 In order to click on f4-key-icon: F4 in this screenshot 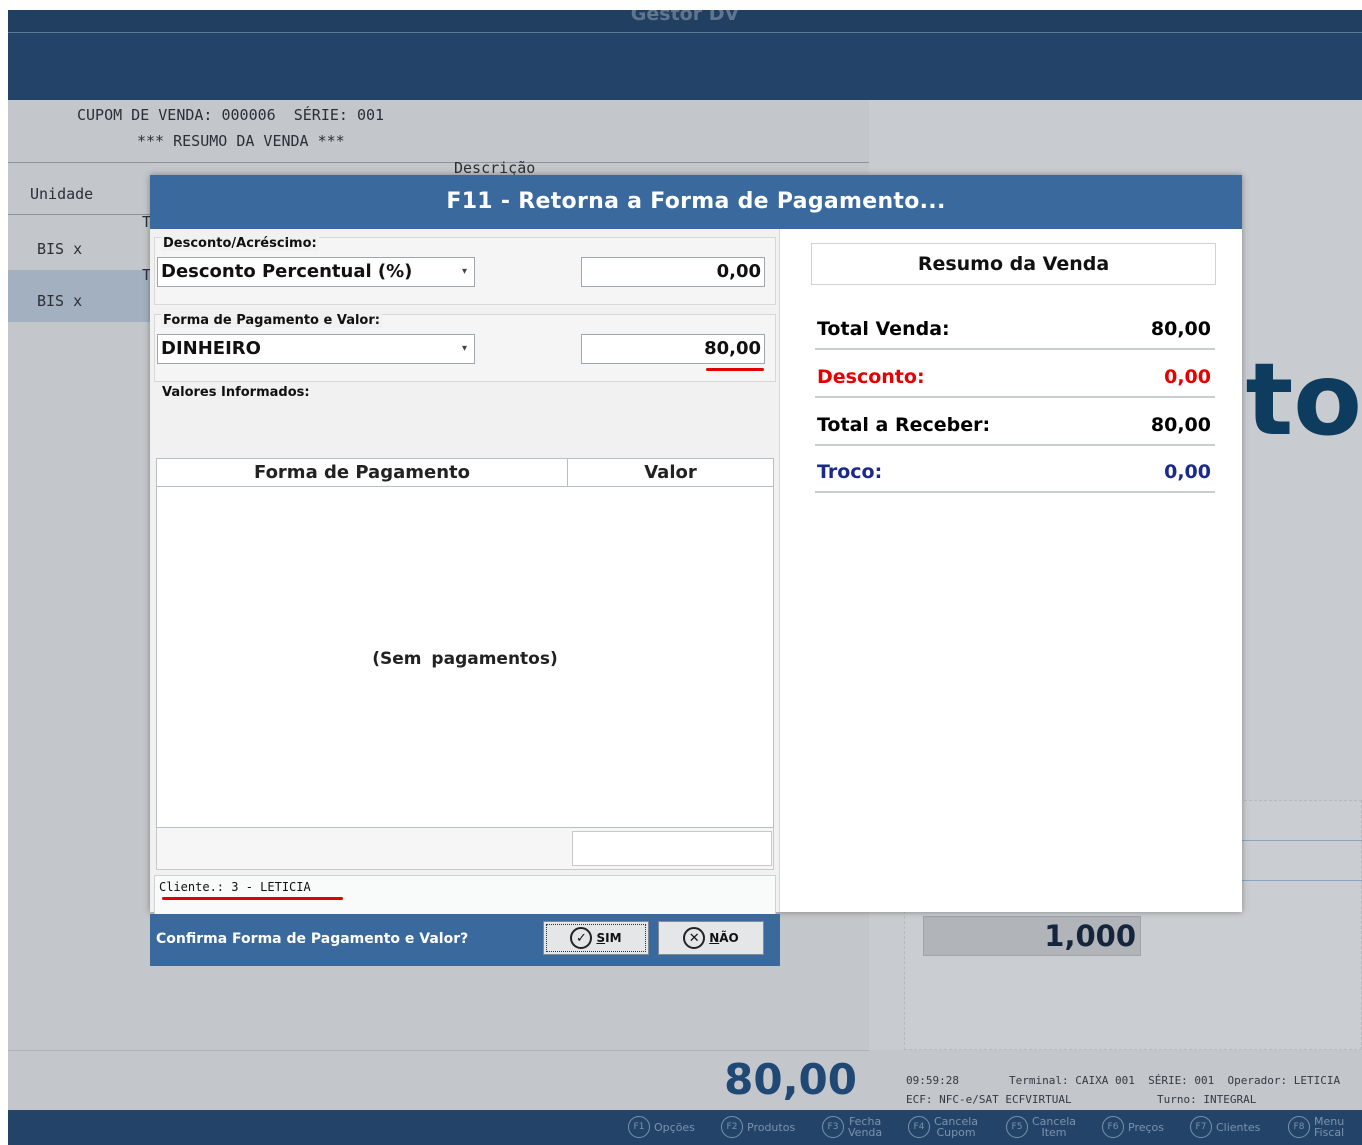, I will do `click(919, 1127)`.